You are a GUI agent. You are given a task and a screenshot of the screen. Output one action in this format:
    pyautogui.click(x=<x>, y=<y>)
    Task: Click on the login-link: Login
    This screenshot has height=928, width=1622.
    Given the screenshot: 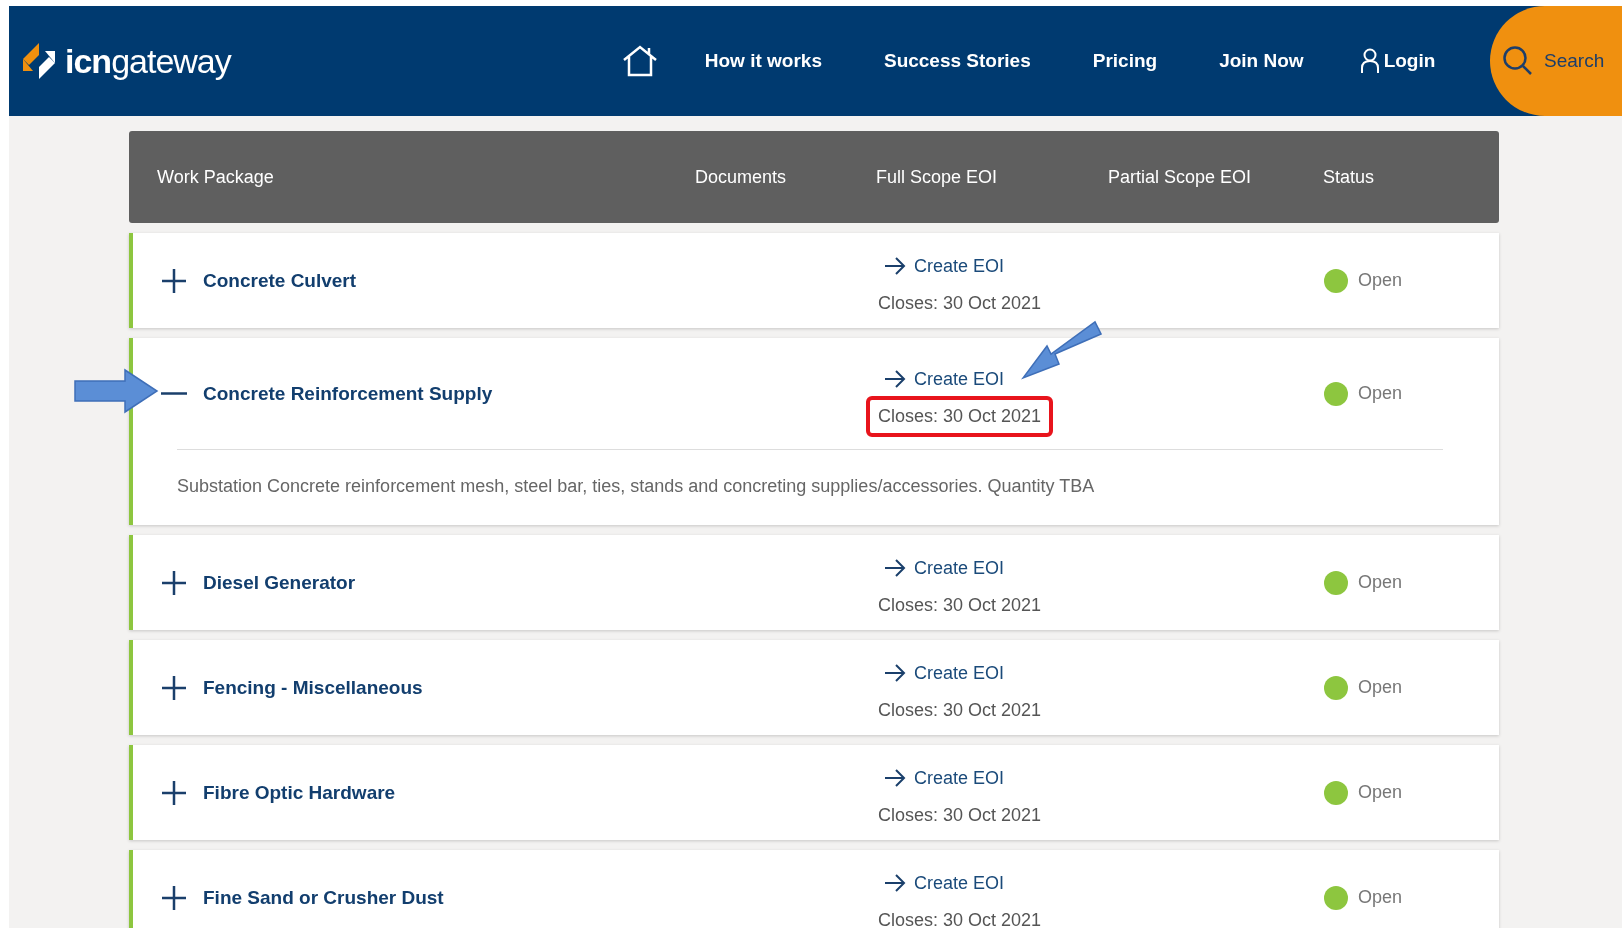 What is the action you would take?
    pyautogui.click(x=1397, y=61)
    